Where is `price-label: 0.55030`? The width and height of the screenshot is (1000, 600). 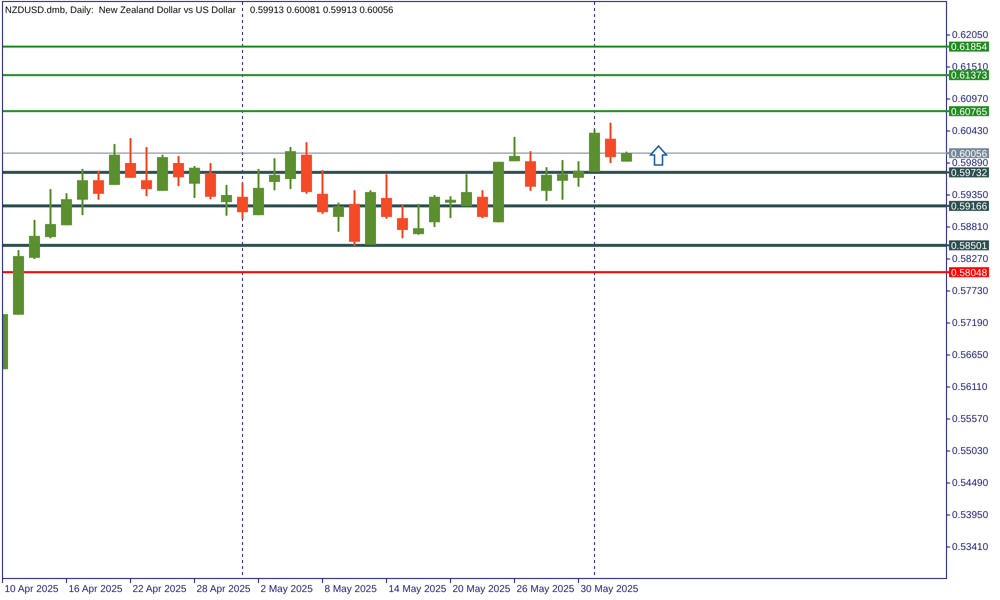 price-label: 0.55030 is located at coordinates (970, 451).